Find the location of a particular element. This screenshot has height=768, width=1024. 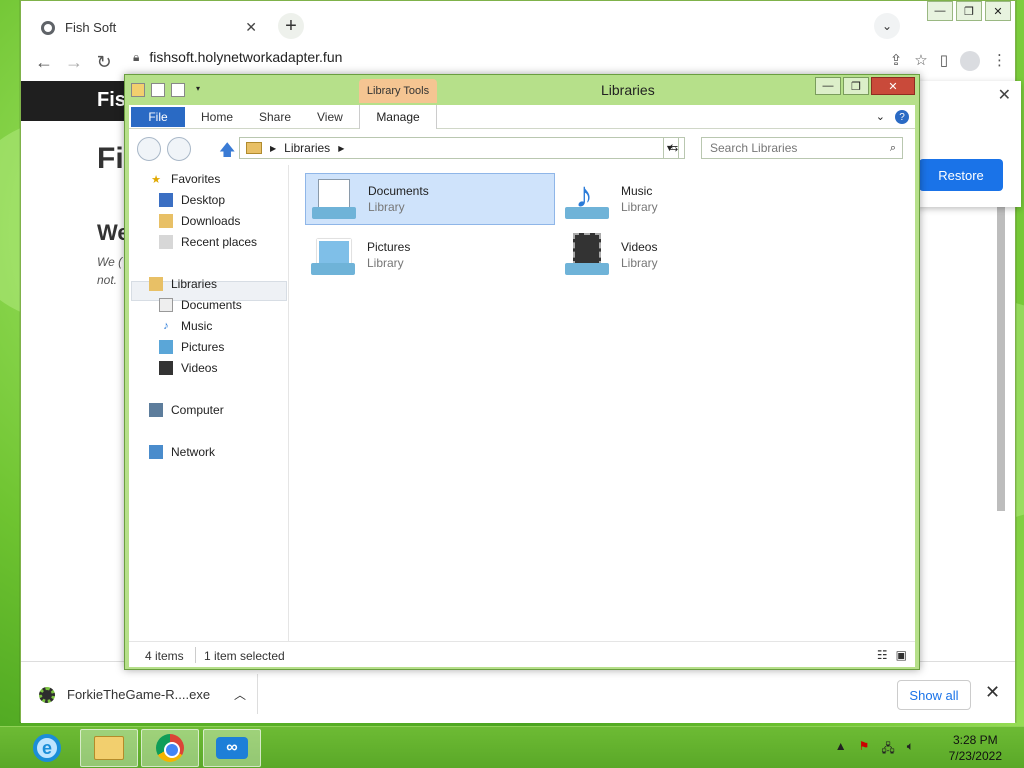

item-name: Music is located at coordinates (637, 191).